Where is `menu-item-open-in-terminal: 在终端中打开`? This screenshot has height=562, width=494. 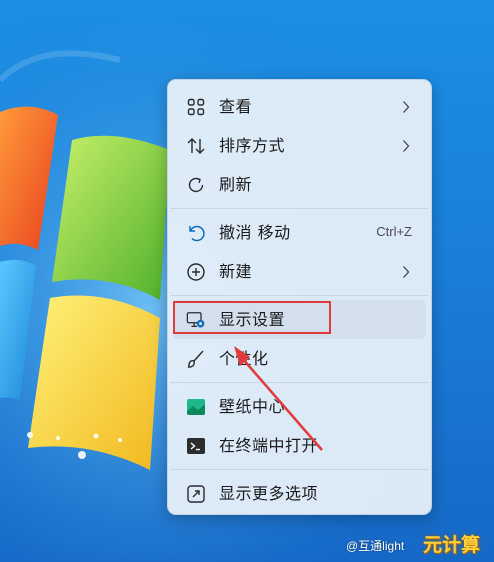
menu-item-open-in-terminal: 在终端中打开 is located at coordinates (299, 445).